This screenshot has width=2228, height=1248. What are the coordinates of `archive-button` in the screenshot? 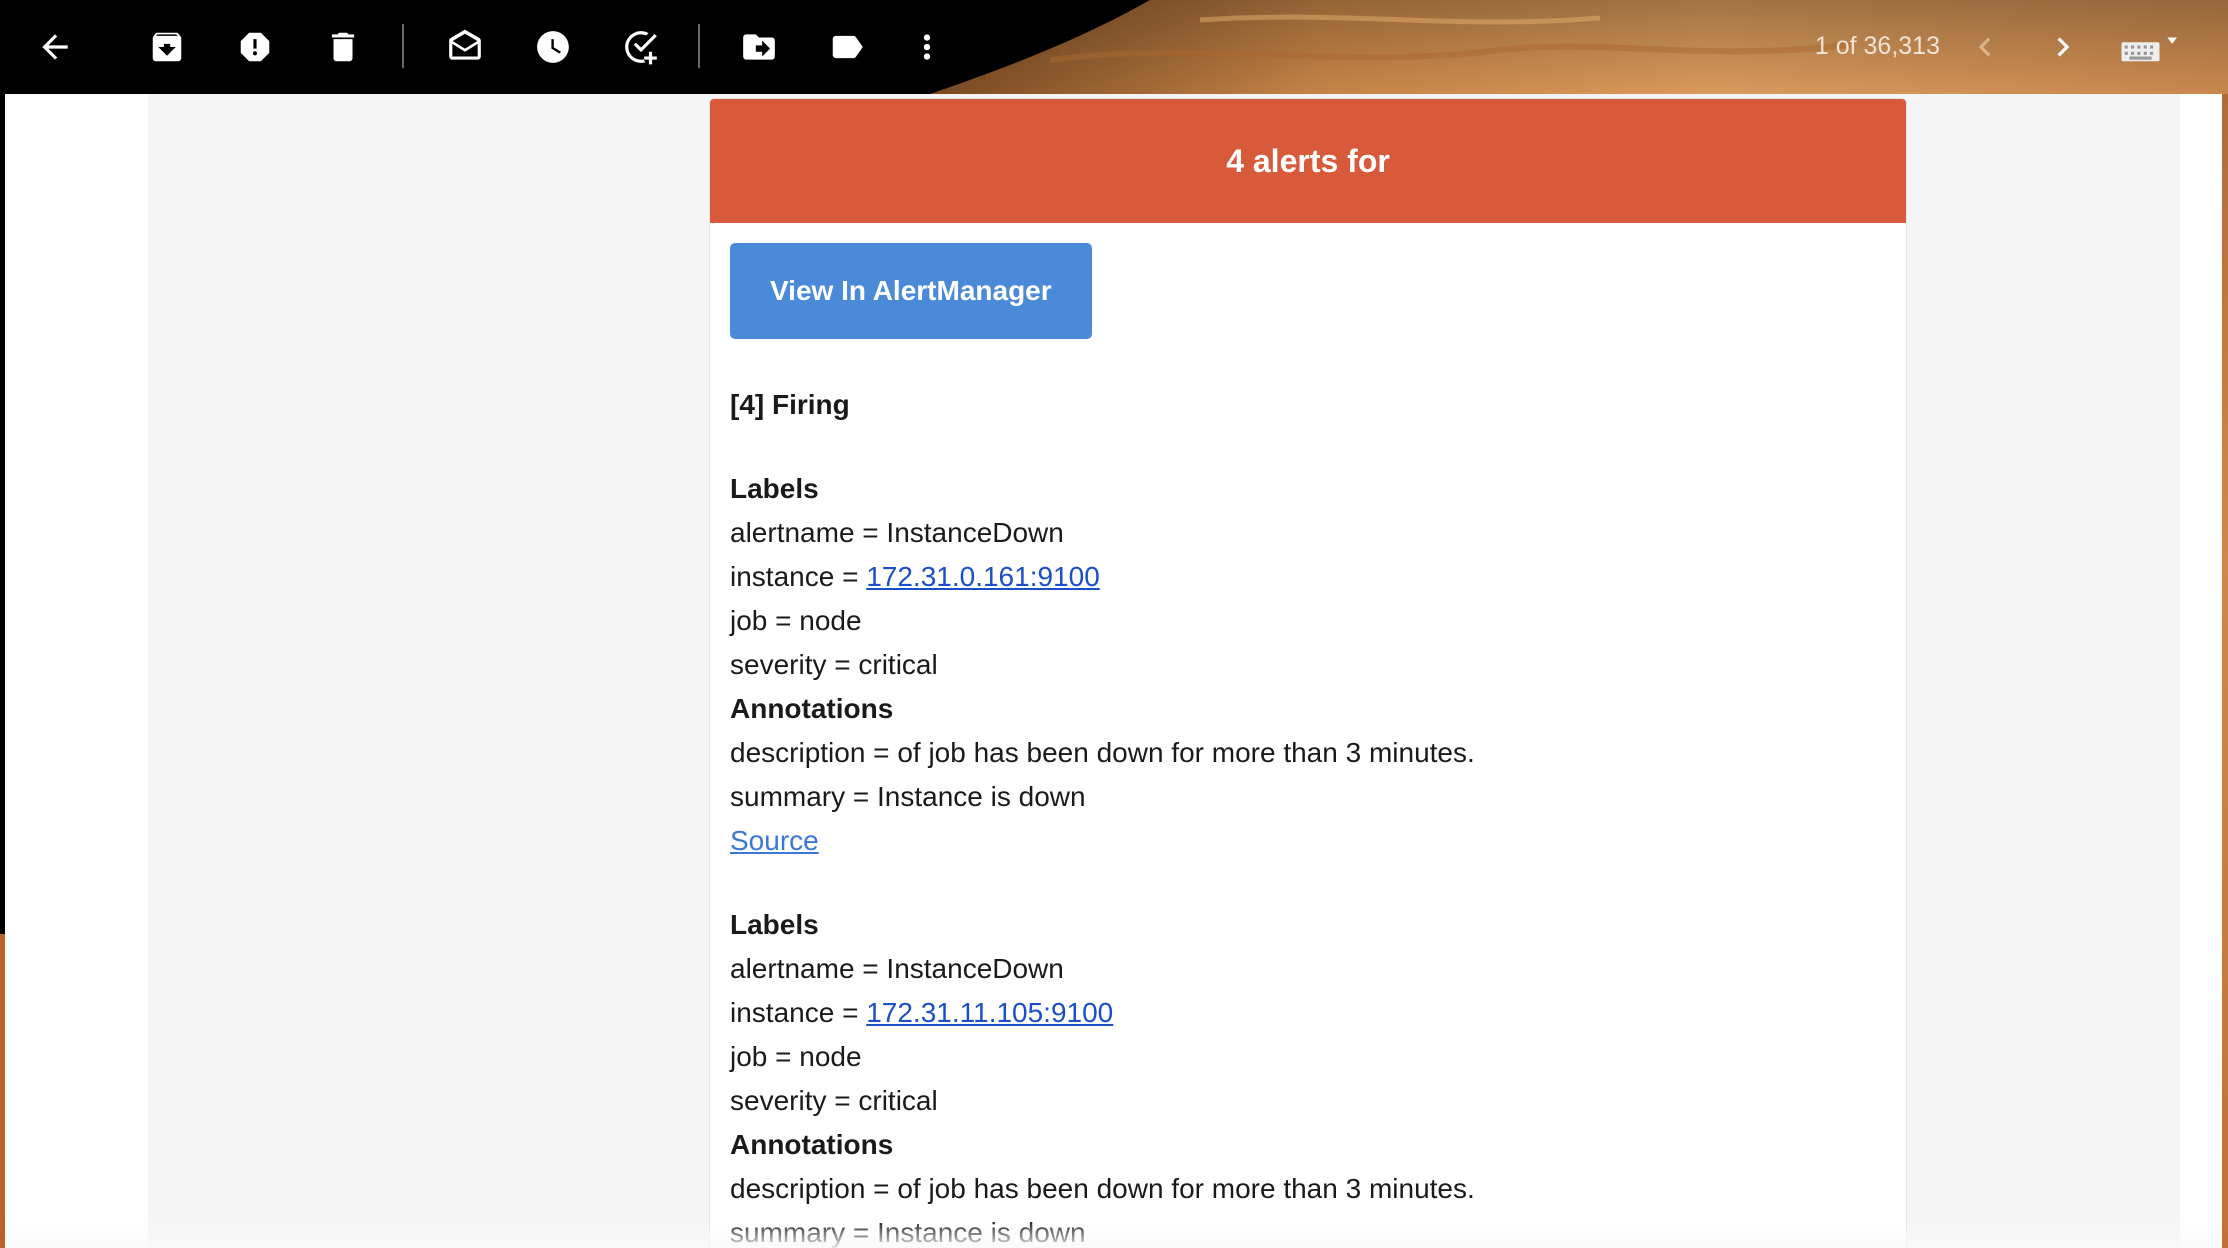 It's located at (167, 47).